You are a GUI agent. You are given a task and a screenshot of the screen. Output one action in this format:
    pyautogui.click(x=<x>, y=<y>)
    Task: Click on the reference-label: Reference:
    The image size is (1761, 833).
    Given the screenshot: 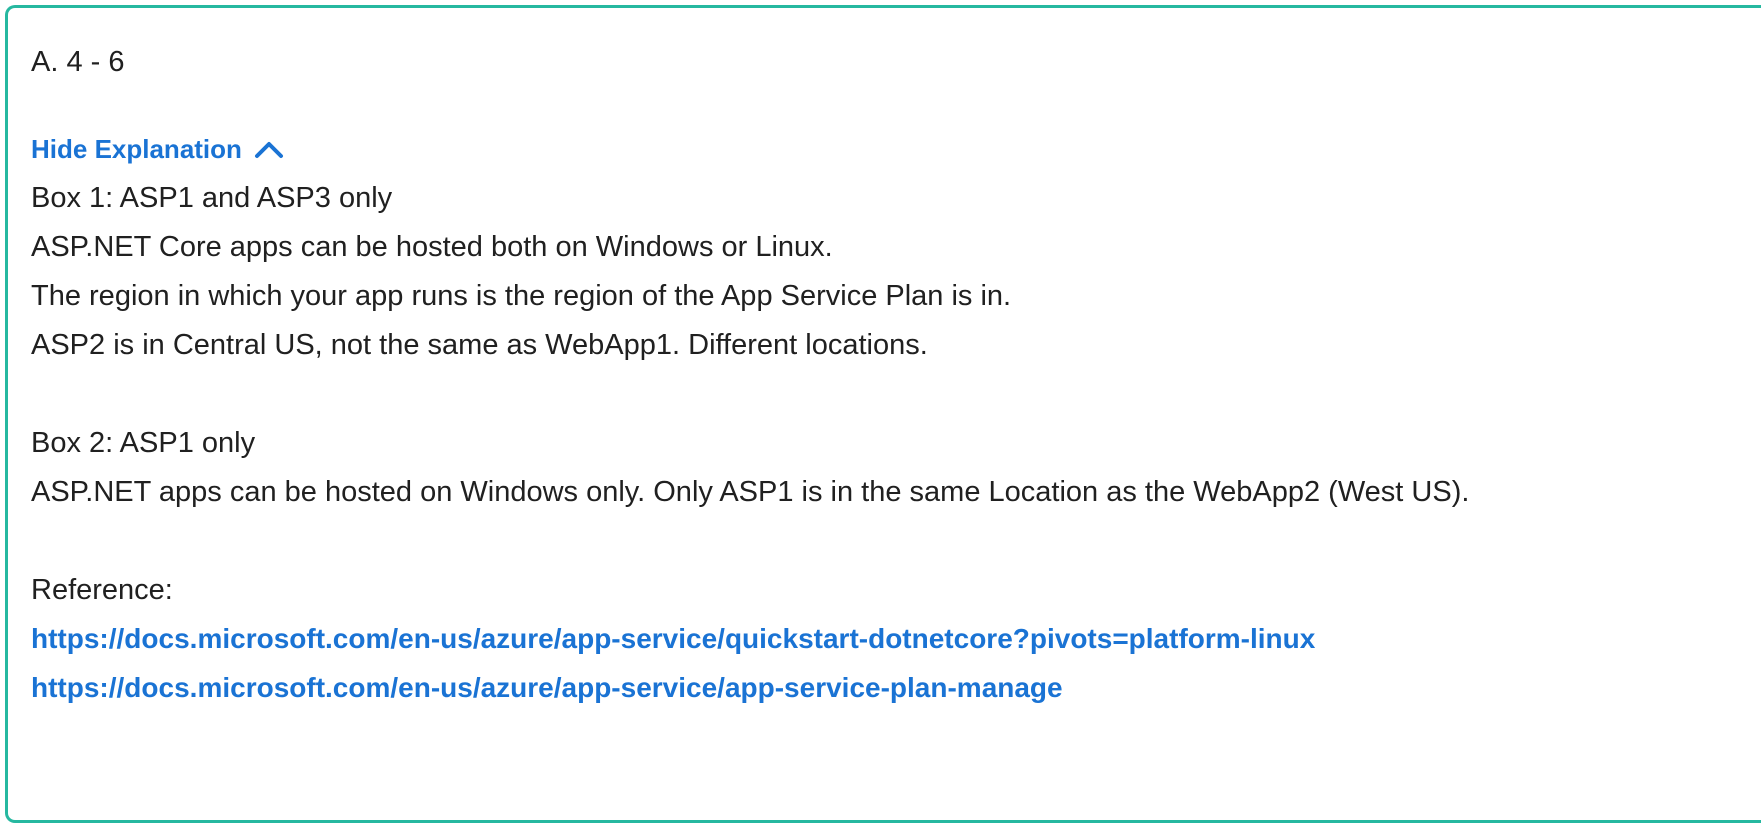 What is the action you would take?
    pyautogui.click(x=102, y=590)
    